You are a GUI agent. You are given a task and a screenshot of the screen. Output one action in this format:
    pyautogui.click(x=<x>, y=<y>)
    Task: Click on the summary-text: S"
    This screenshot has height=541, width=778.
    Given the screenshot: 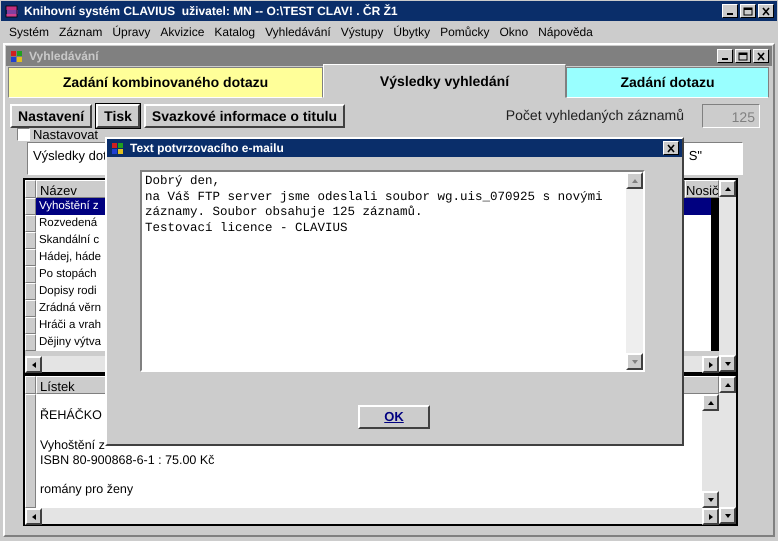 What is the action you would take?
    pyautogui.click(x=695, y=156)
    